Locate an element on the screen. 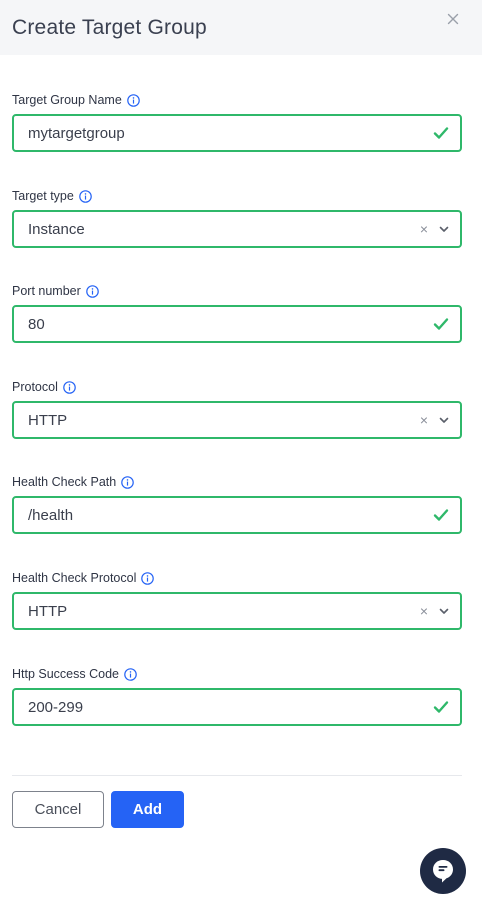  health-check-protocol-select: HTTP × is located at coordinates (237, 611).